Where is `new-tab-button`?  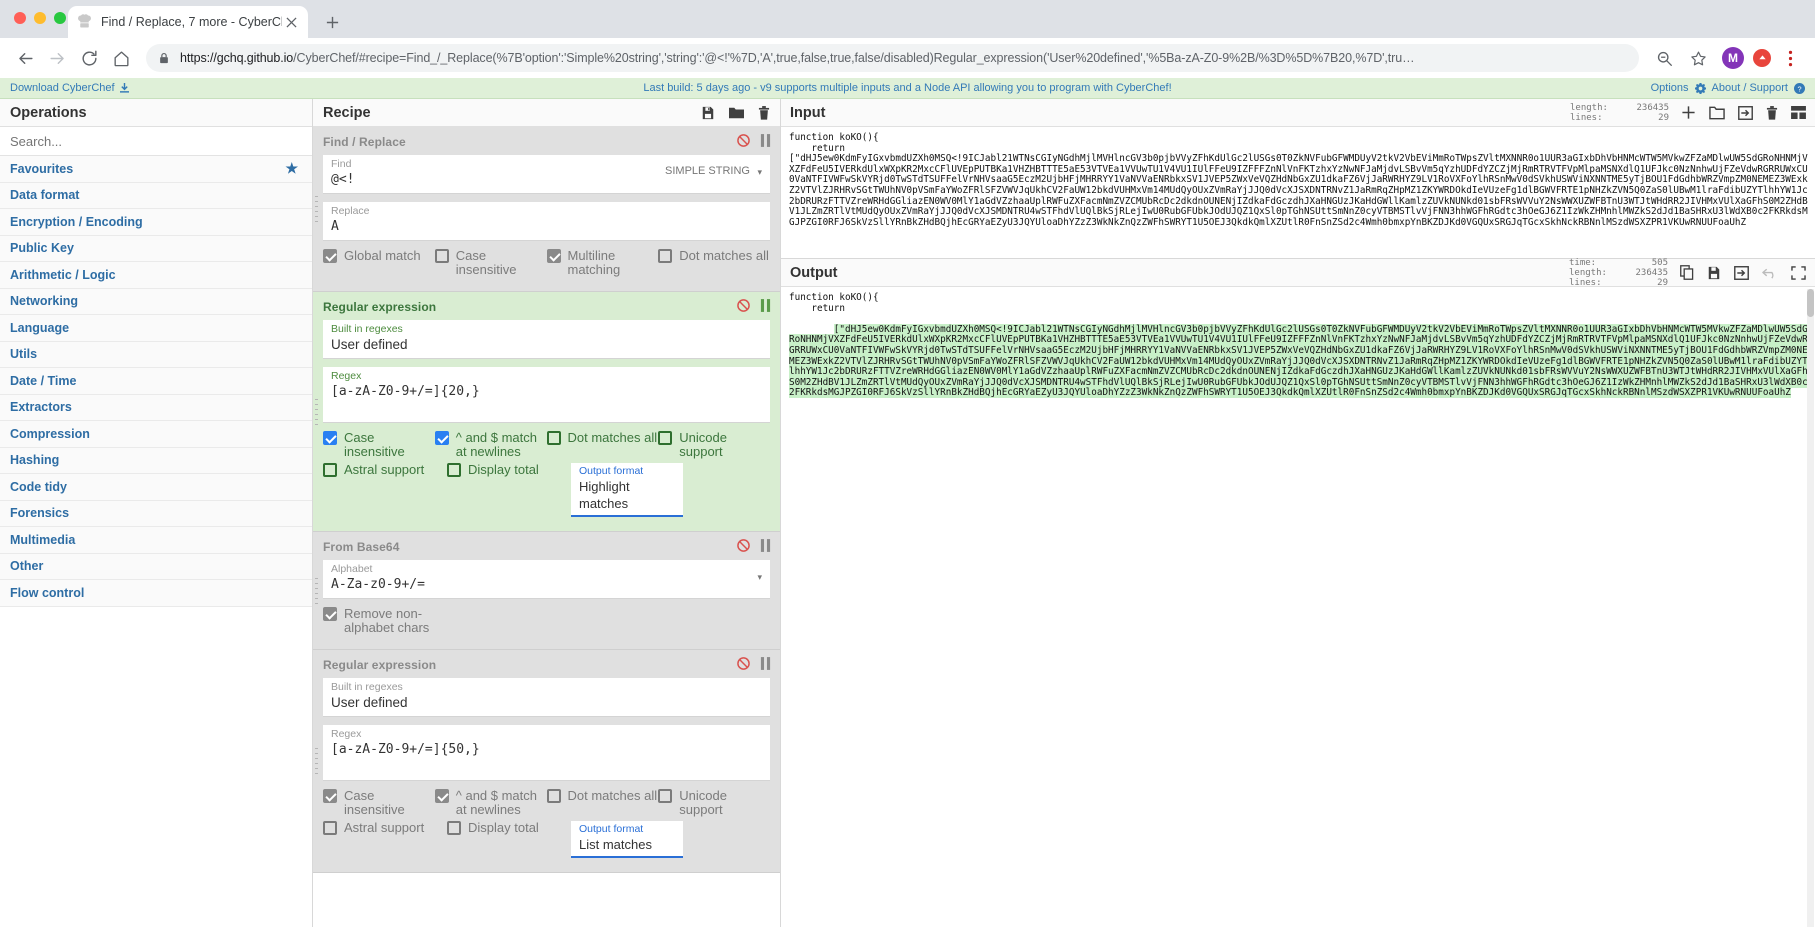 new-tab-button is located at coordinates (332, 22).